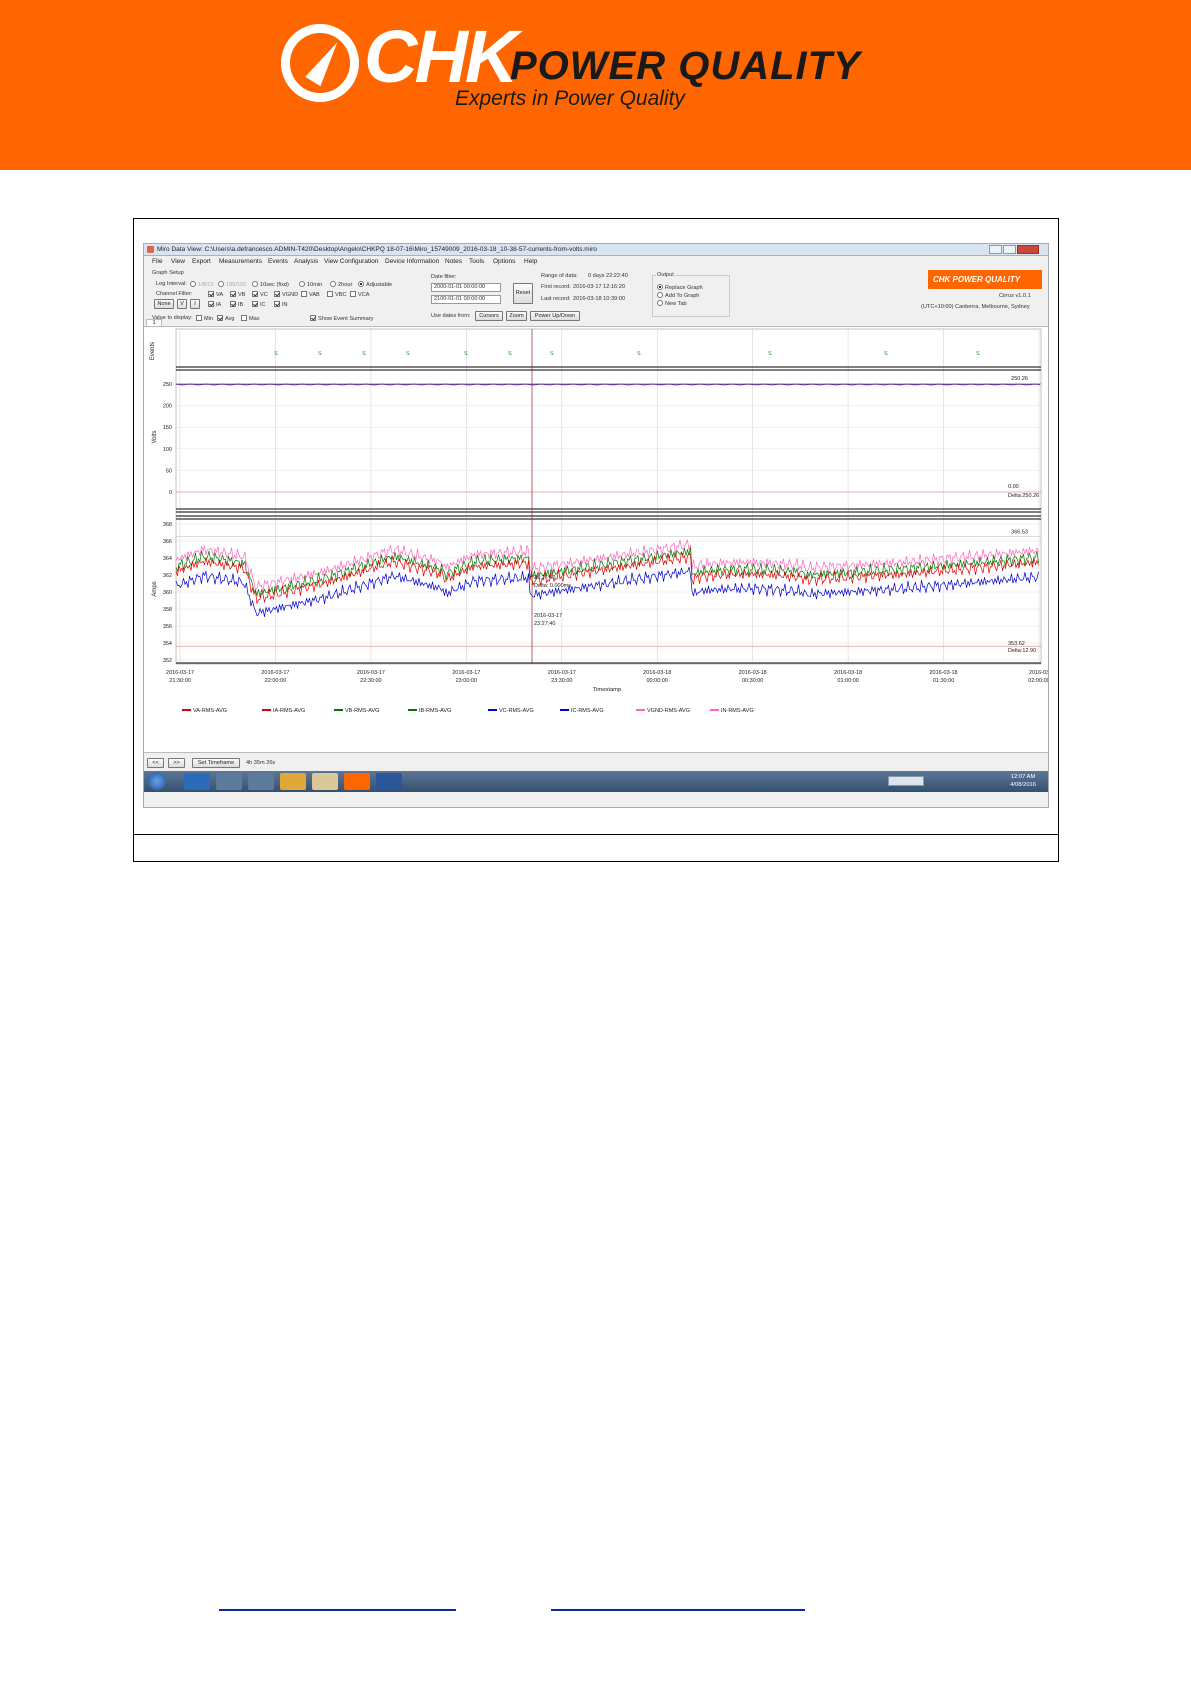 The height and width of the screenshot is (1684, 1191). Describe the element at coordinates (240, 261) in the screenshot. I see `menu-measurements: Measurements` at that location.